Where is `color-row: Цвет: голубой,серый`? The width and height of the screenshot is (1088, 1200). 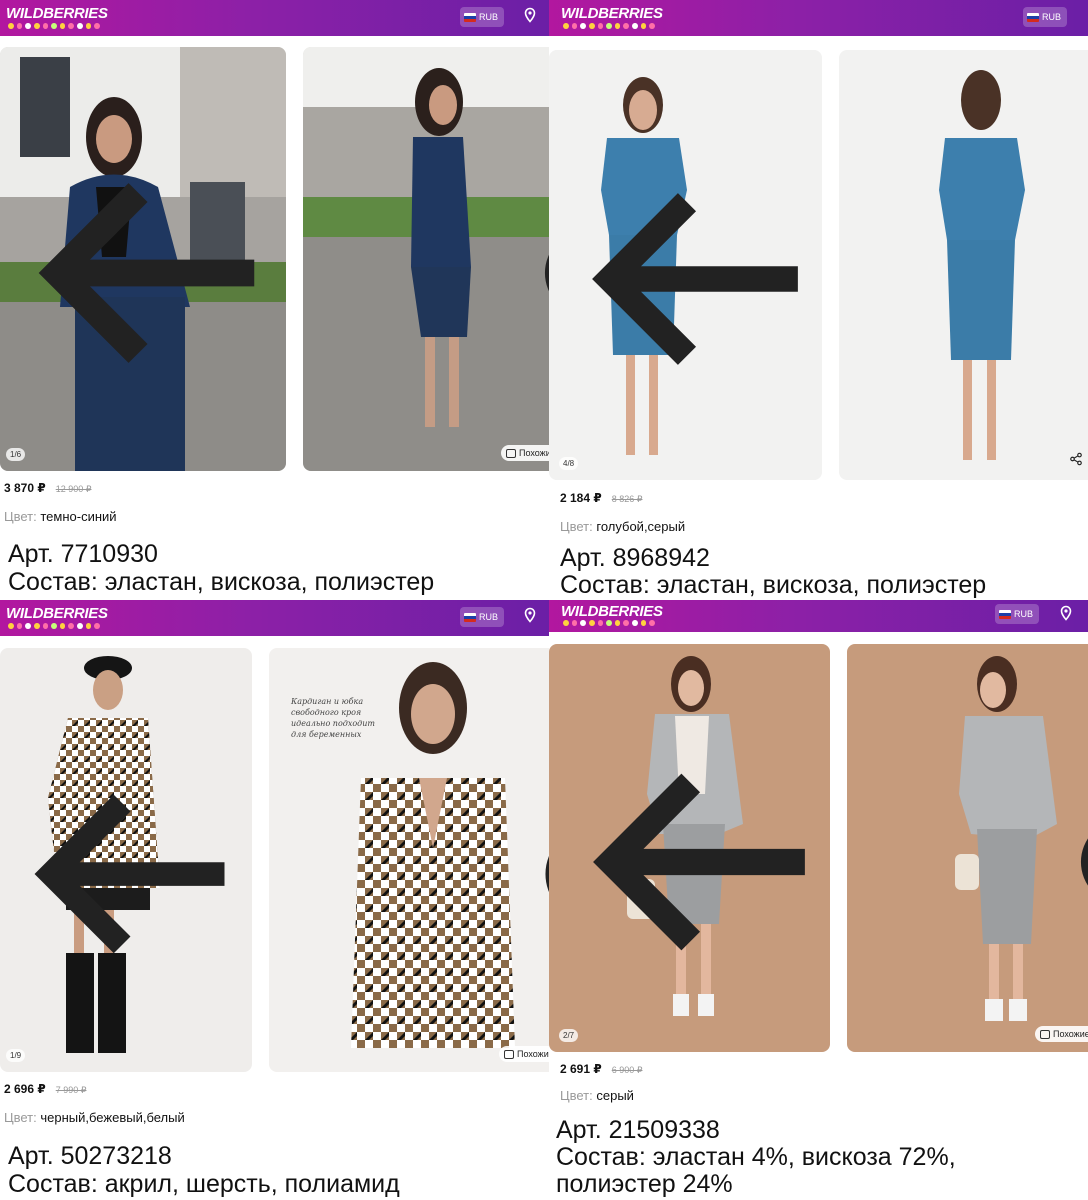 color-row: Цвет: голубой,серый is located at coordinates (622, 526).